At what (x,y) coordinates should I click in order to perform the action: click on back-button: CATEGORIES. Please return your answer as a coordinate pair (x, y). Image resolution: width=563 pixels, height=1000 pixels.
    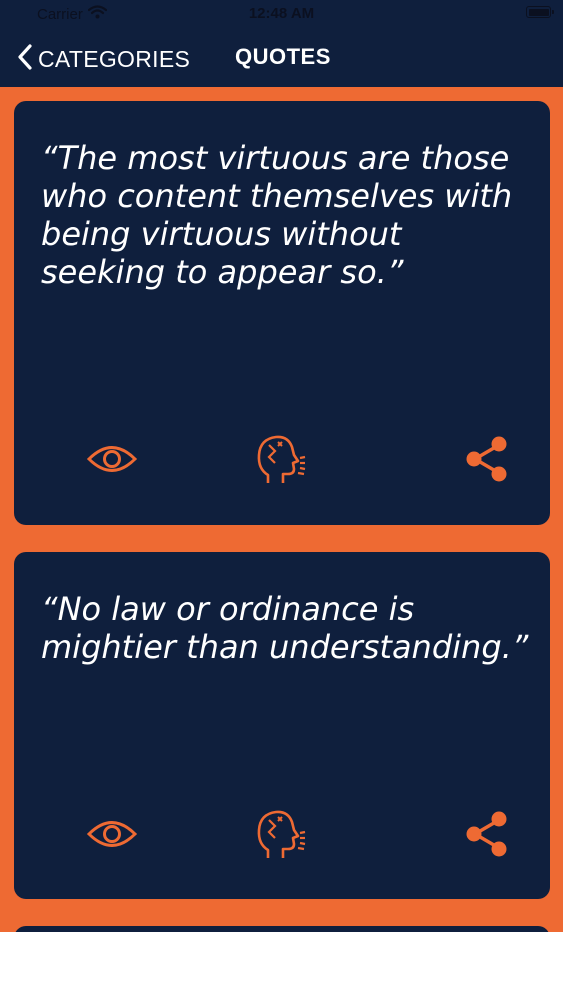
    Looking at the image, I should click on (103, 59).